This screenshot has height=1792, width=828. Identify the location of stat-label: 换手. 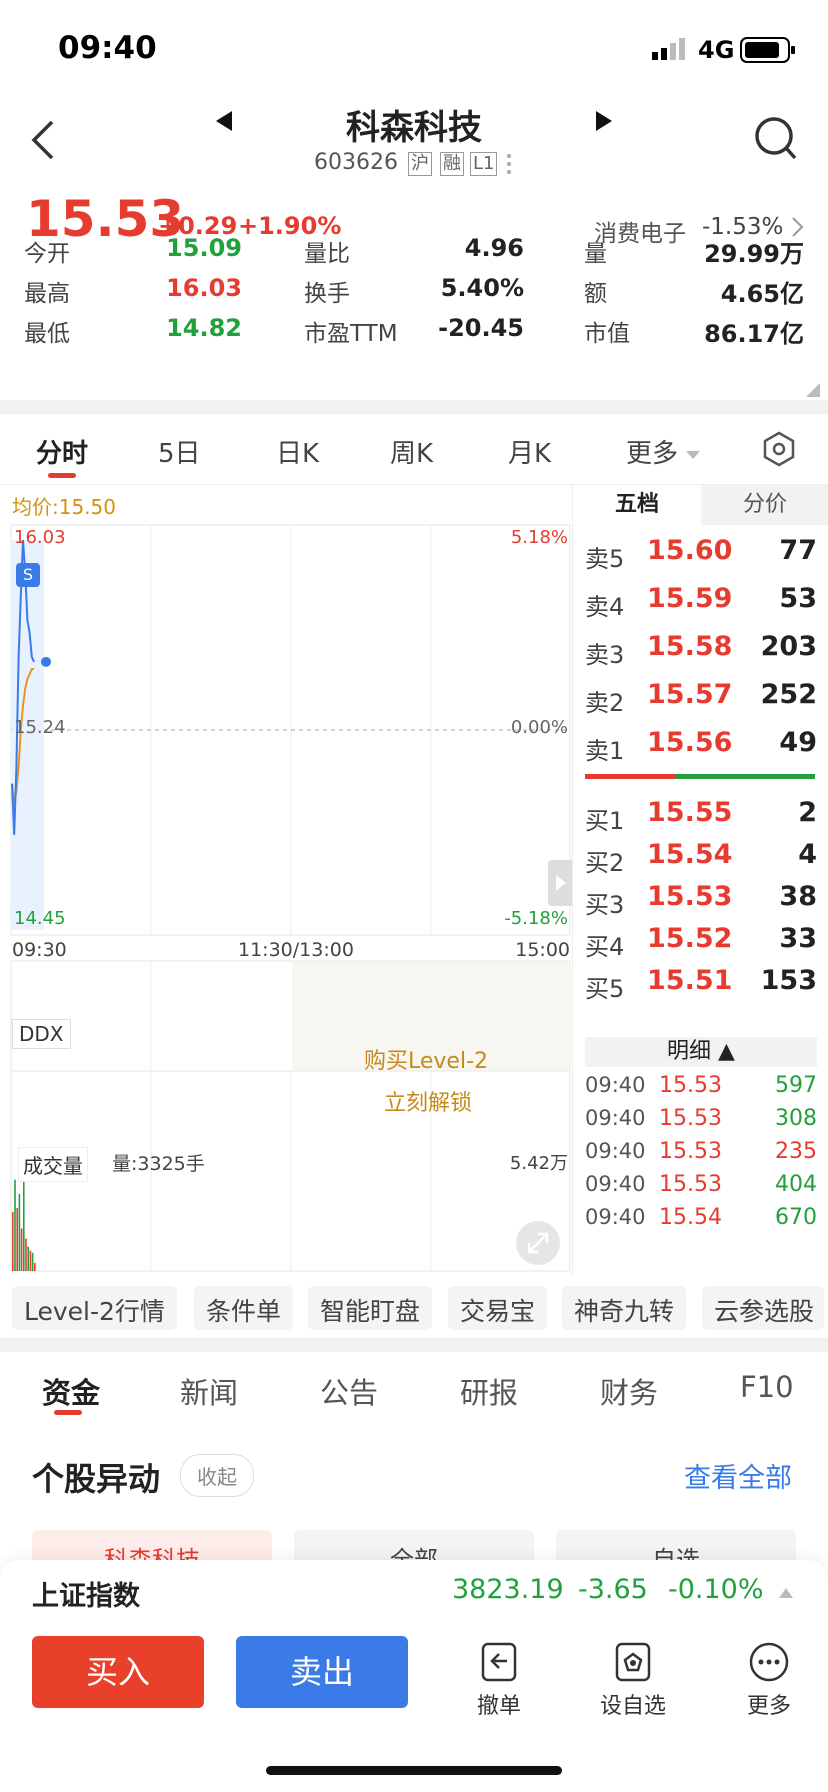
(327, 294).